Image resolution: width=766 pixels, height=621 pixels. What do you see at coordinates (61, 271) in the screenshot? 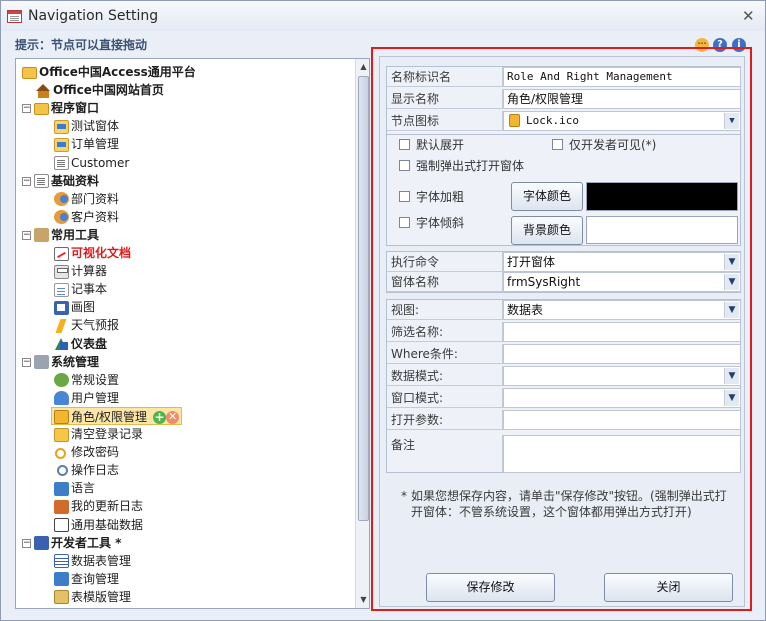
I see `calculator-icon` at bounding box center [61, 271].